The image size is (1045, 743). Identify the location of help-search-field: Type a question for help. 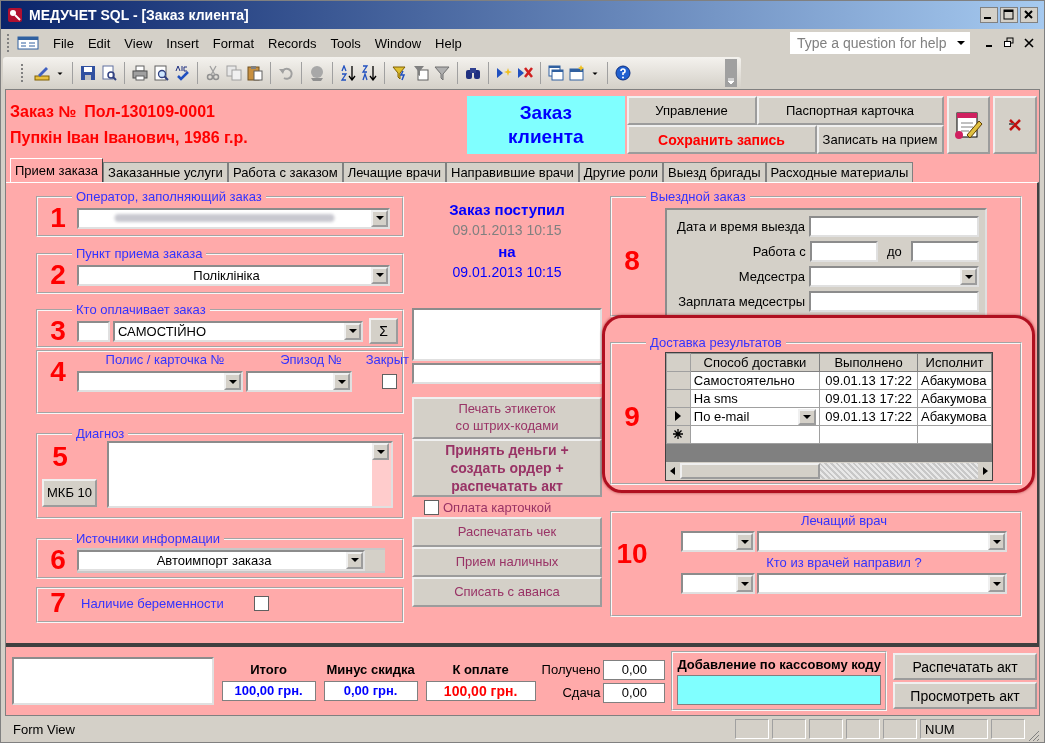
(880, 43).